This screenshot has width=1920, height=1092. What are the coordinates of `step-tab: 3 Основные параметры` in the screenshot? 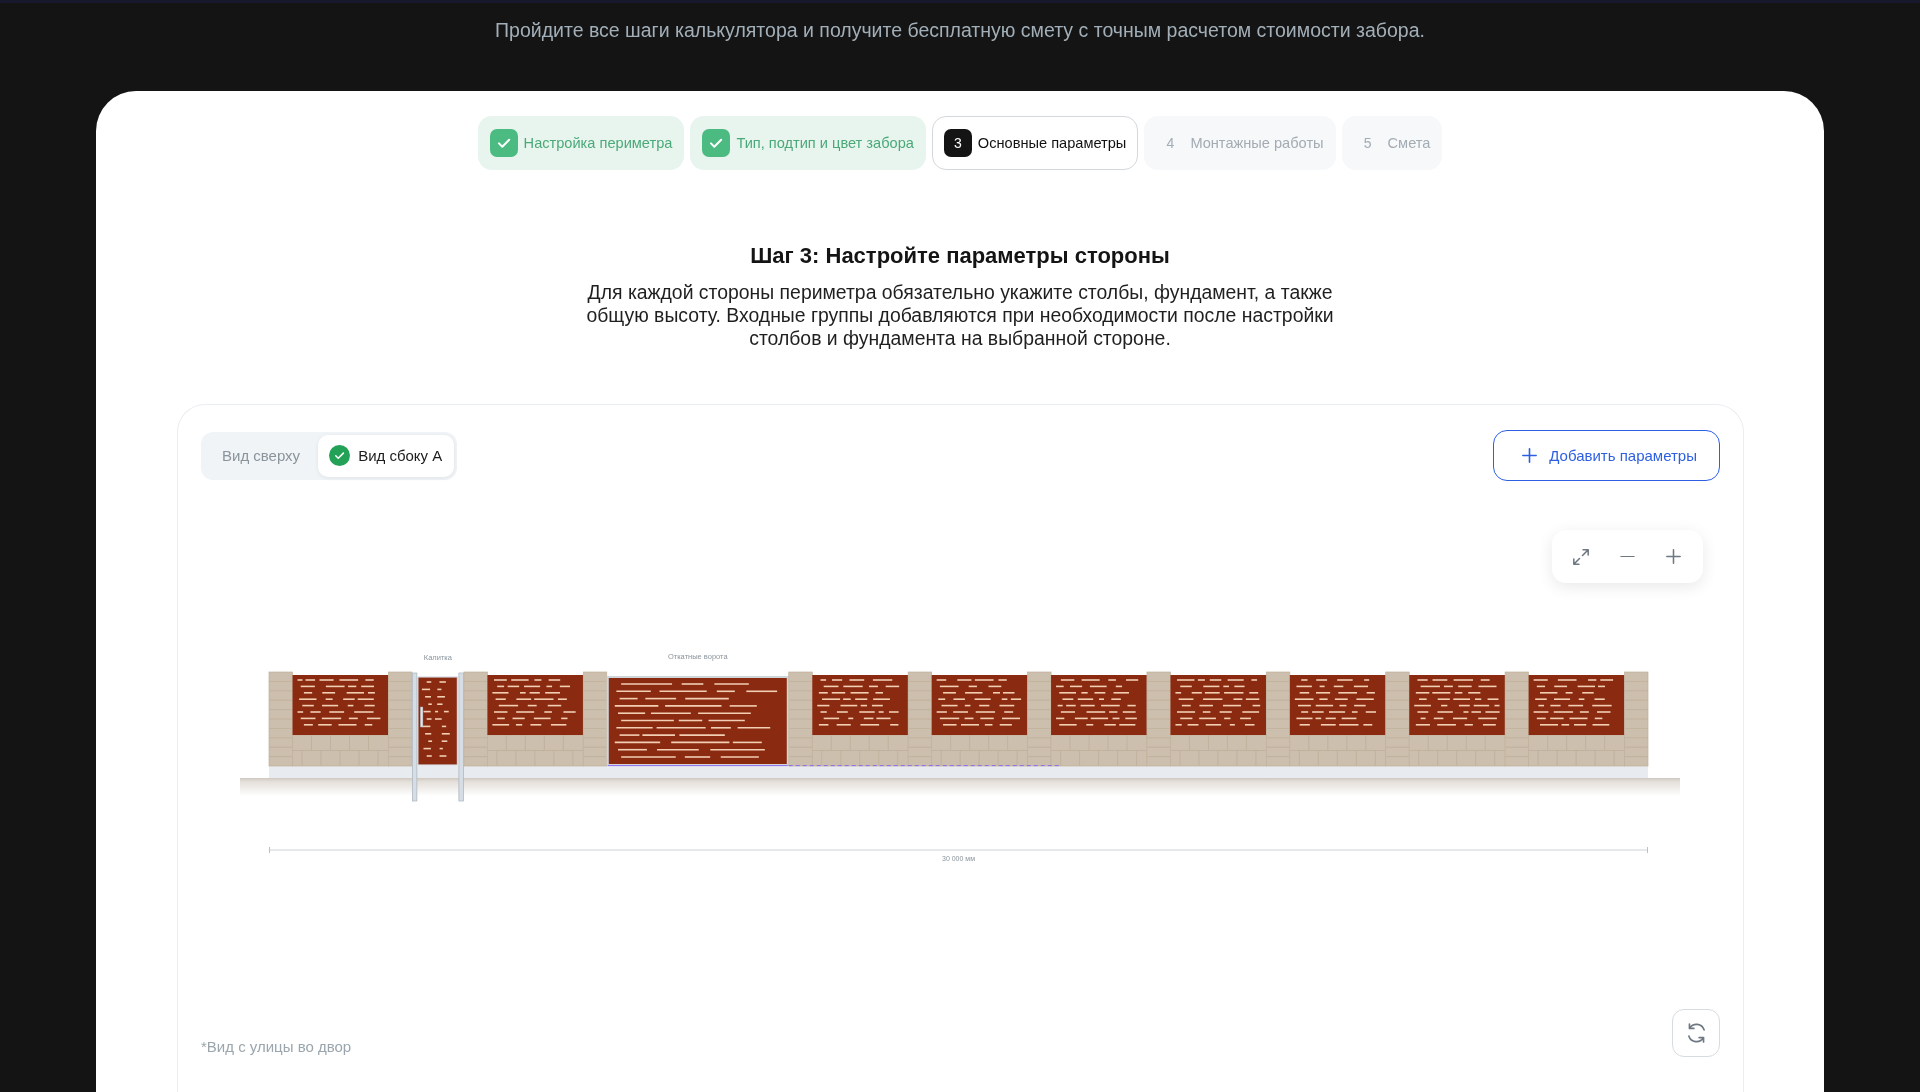 It's located at (1035, 143).